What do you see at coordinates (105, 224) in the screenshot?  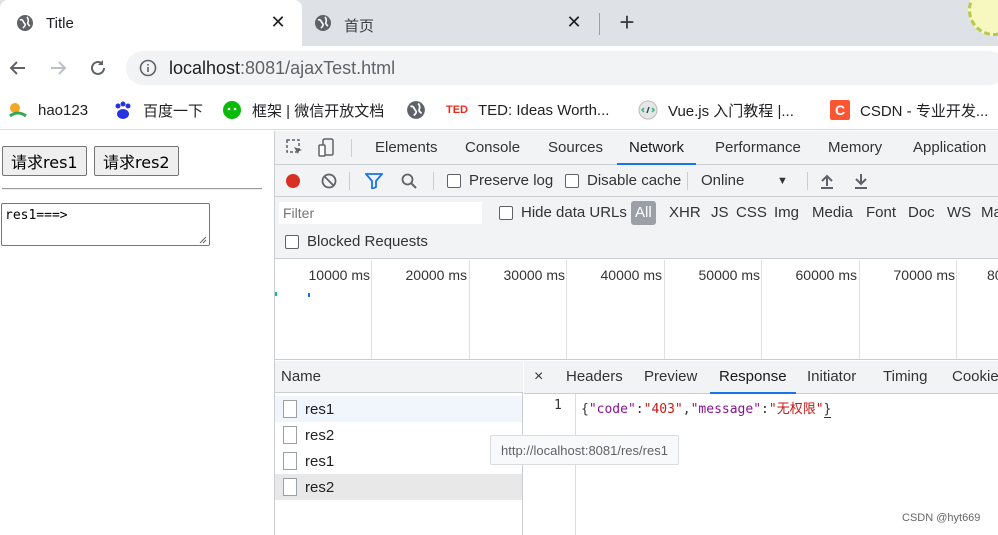 I see `result-textarea: res1===>` at bounding box center [105, 224].